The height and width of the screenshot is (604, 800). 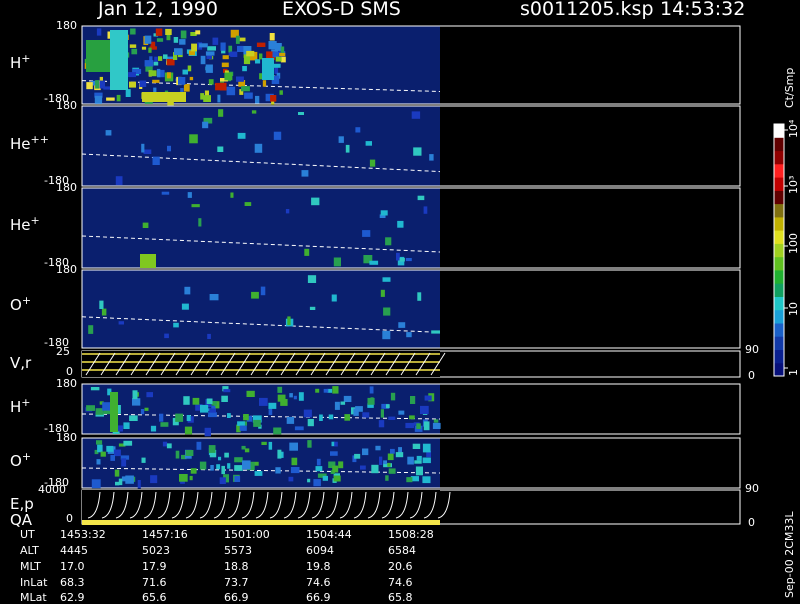 I want to click on panel-6-label-sup: +, so click(x=26, y=456).